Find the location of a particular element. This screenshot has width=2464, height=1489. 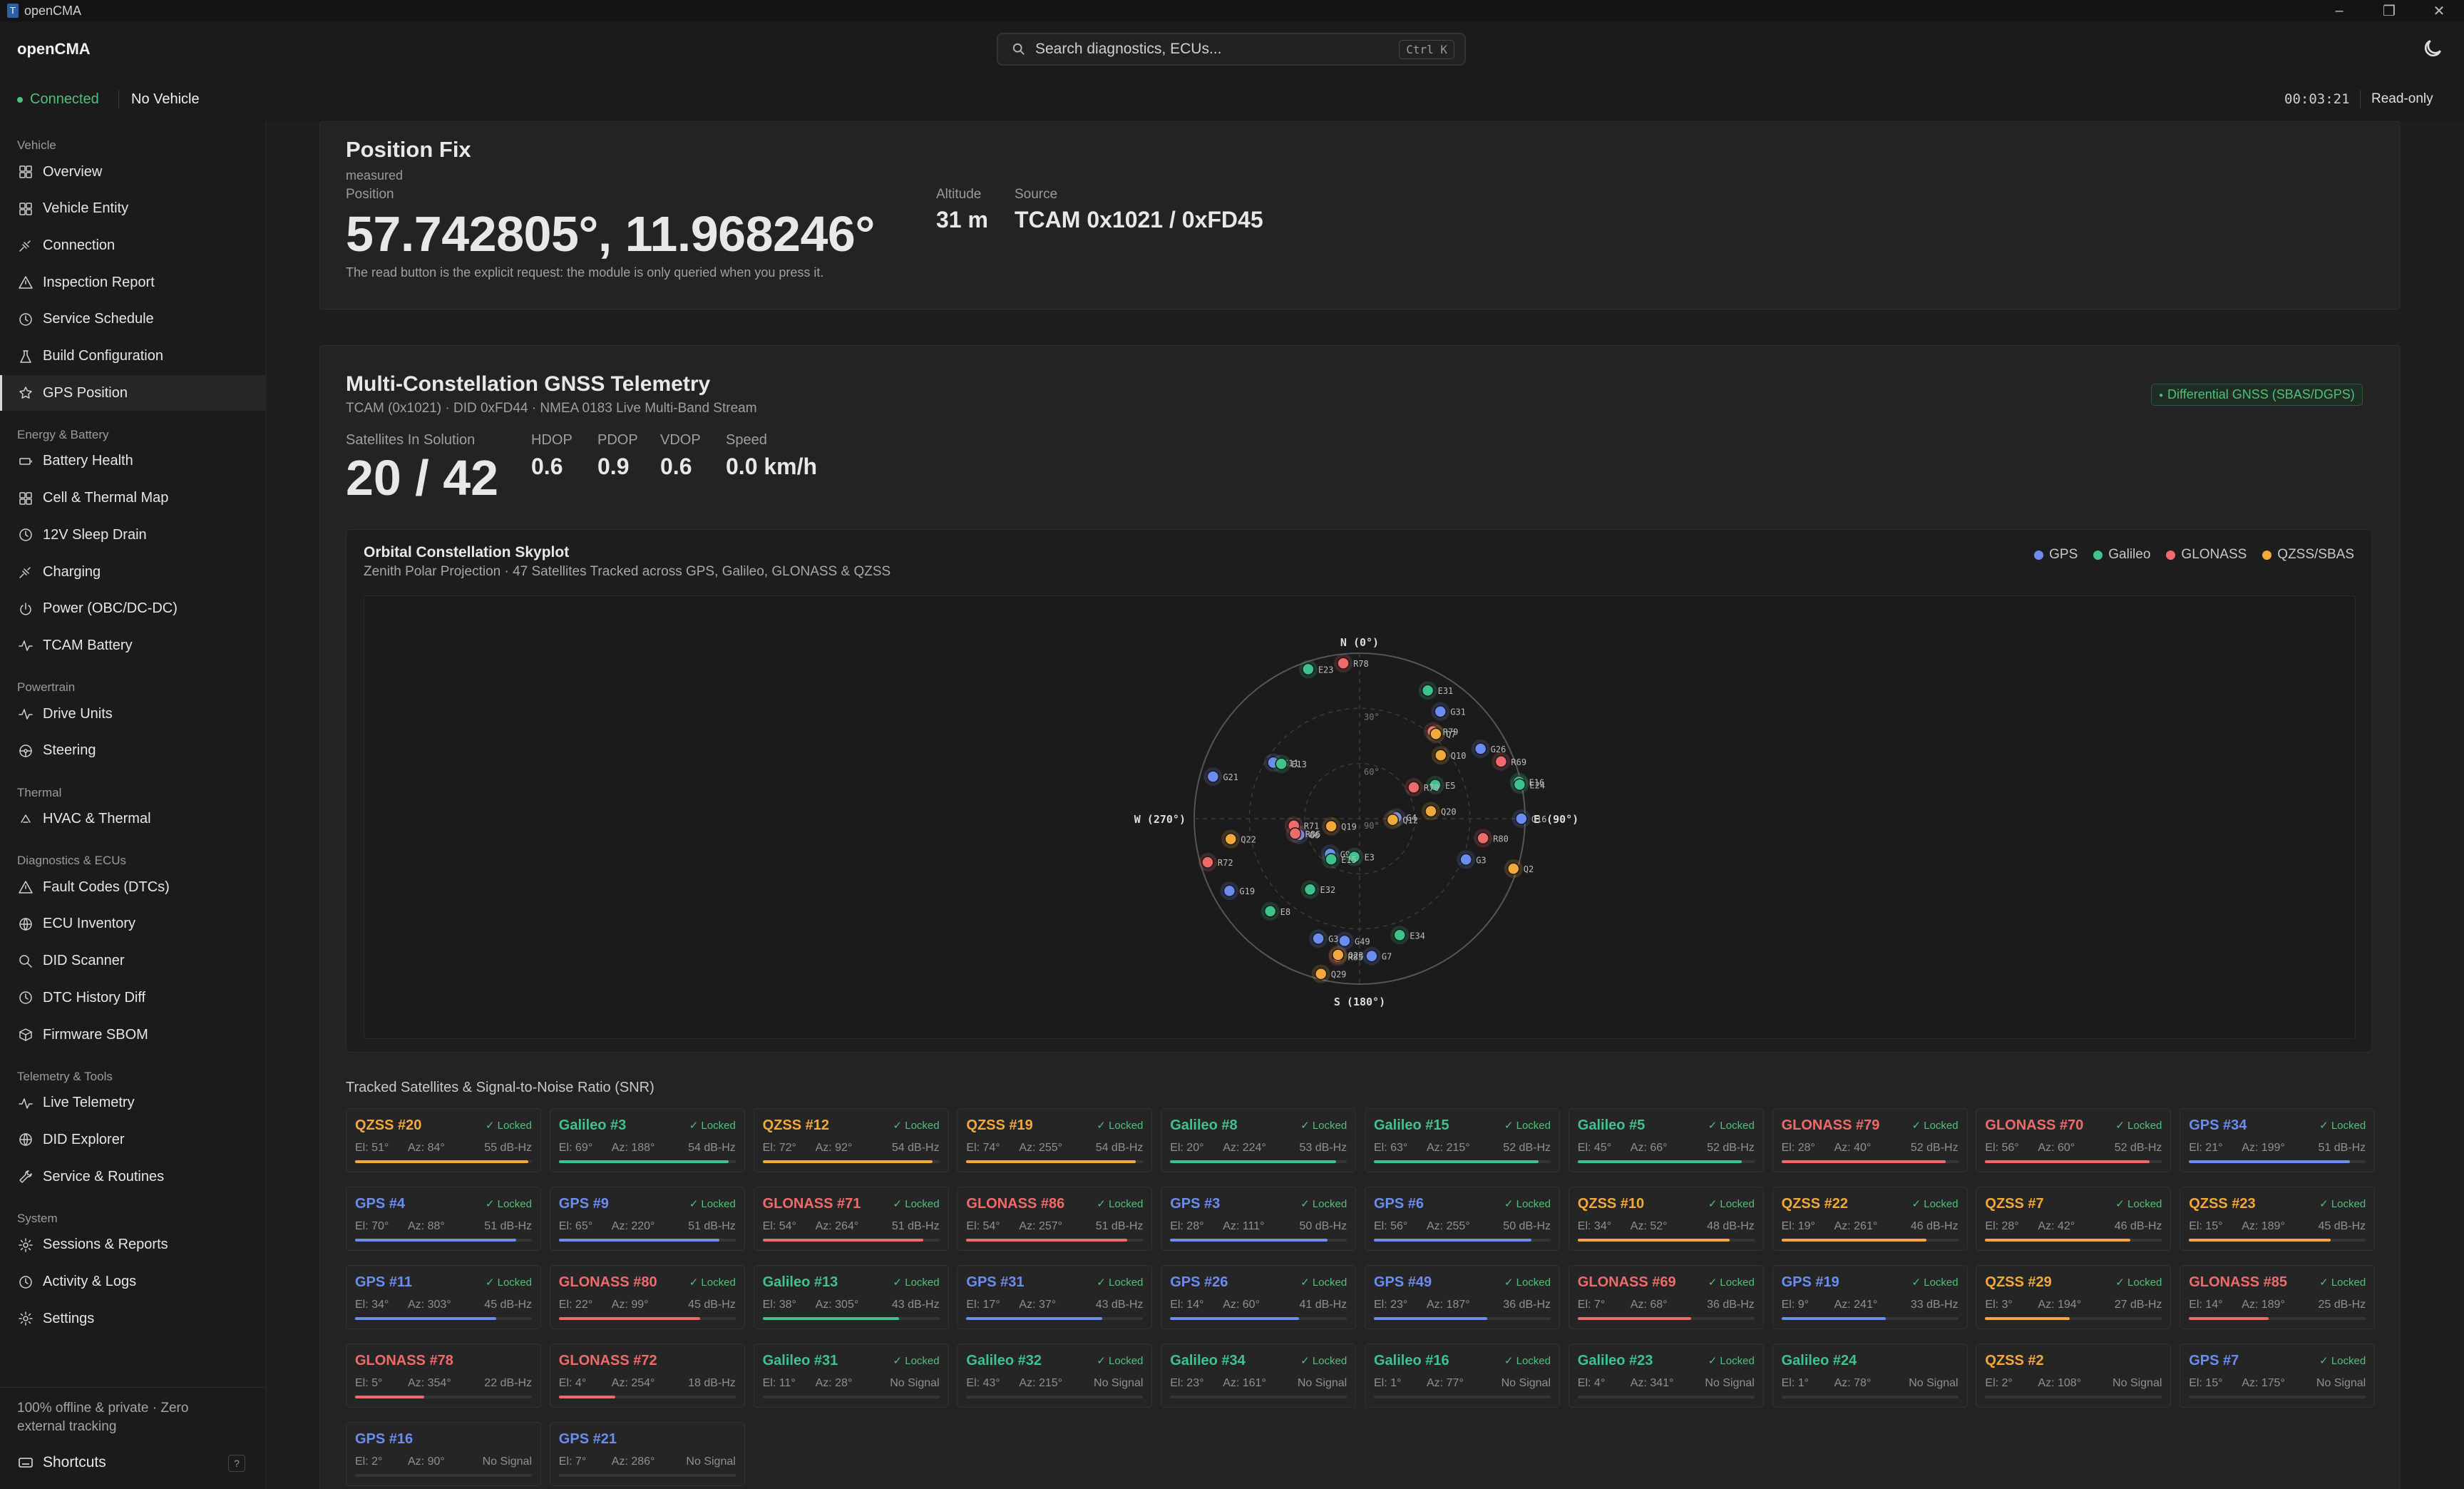

plug-icon is located at coordinates (25, 246).